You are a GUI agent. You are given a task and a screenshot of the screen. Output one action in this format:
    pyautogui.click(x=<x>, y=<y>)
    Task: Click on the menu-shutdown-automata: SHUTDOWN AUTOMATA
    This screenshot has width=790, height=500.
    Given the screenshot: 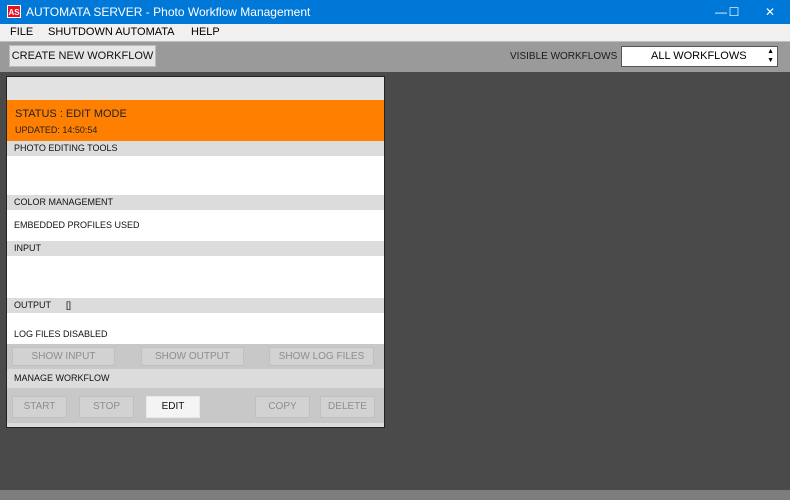 What is the action you would take?
    pyautogui.click(x=111, y=32)
    